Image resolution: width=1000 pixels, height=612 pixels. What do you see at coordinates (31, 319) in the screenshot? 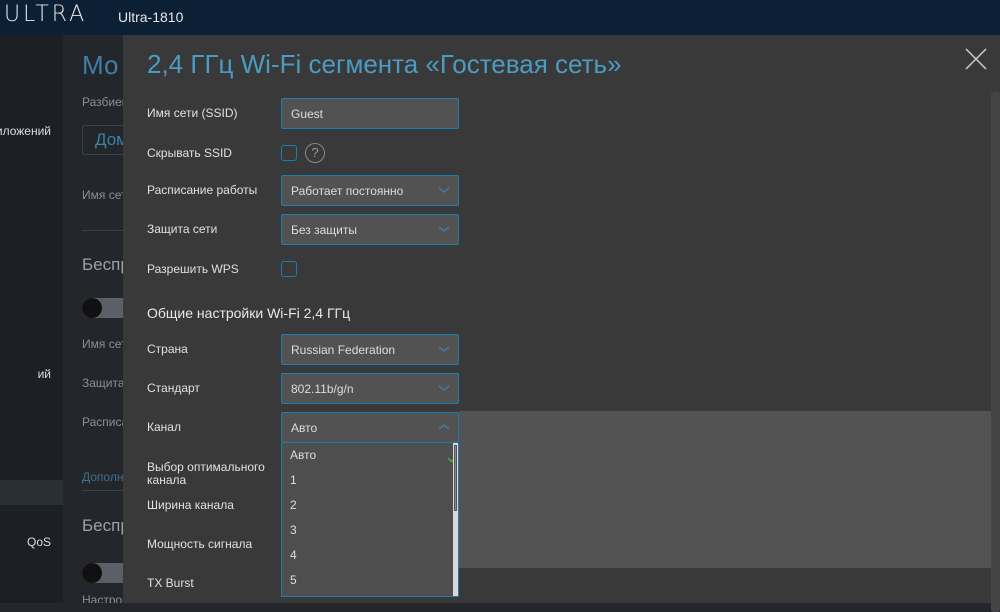
I see `sidebar: иложений ий QoS` at bounding box center [31, 319].